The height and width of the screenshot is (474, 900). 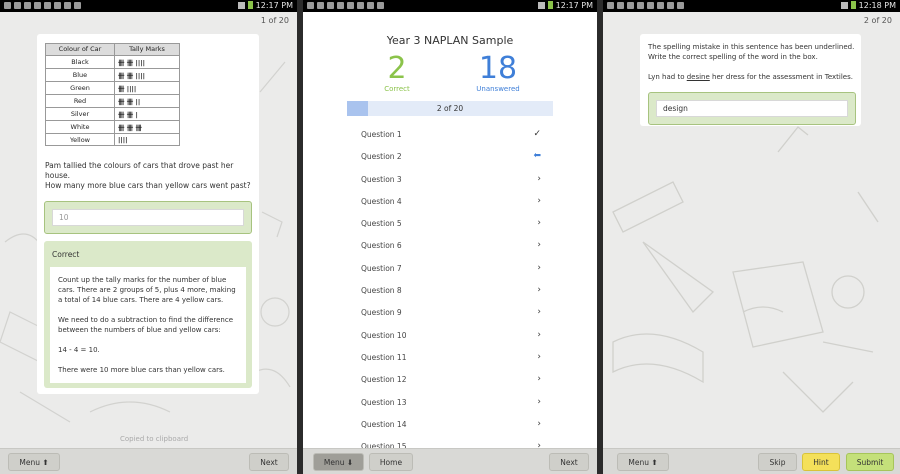 I want to click on question-list-item: Question 1 ✓, so click(x=451, y=135).